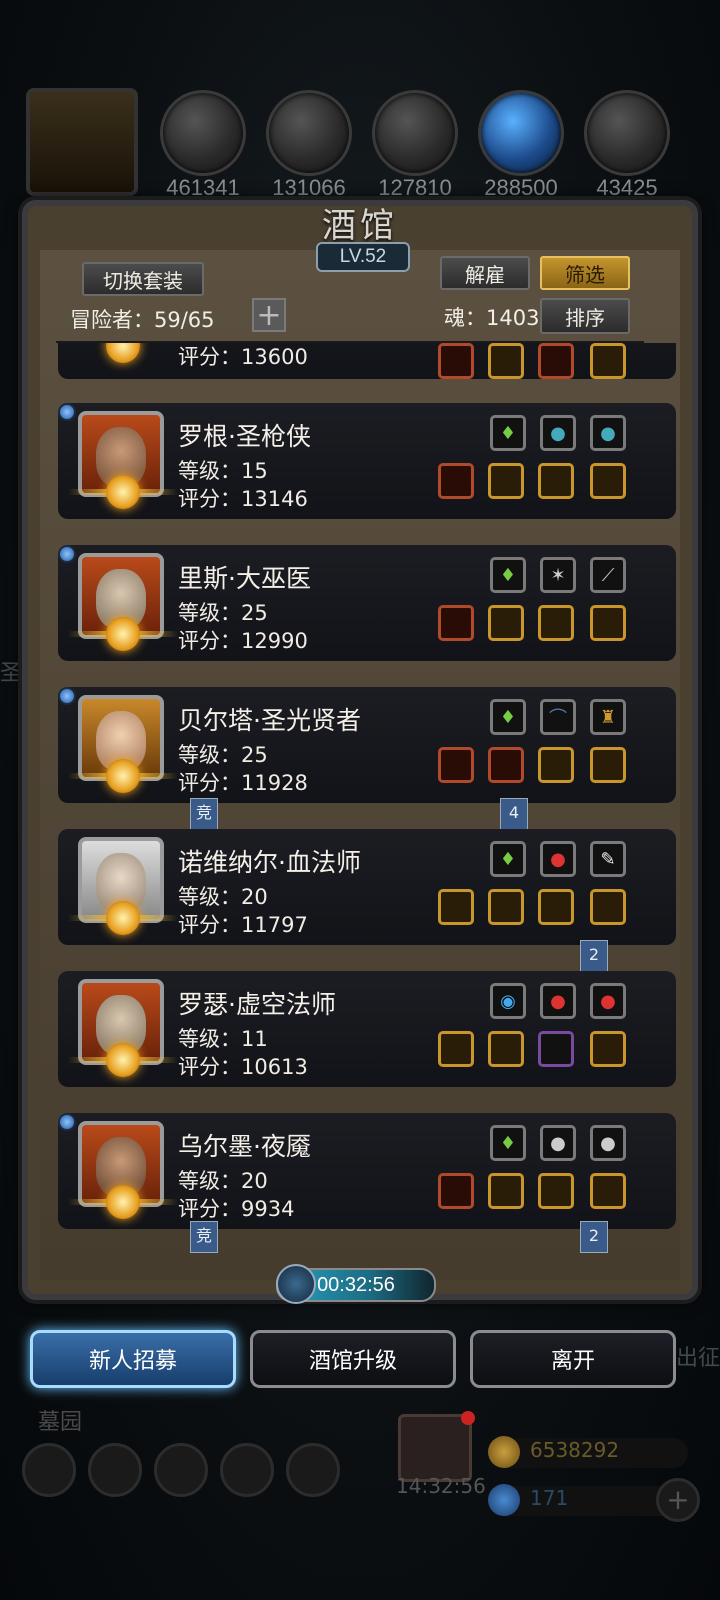 This screenshot has height=1600, width=720. I want to click on hero-card: 里斯·大巫医 等级：25 评分：12990 ♦ ✶ ⟋, so click(367, 603).